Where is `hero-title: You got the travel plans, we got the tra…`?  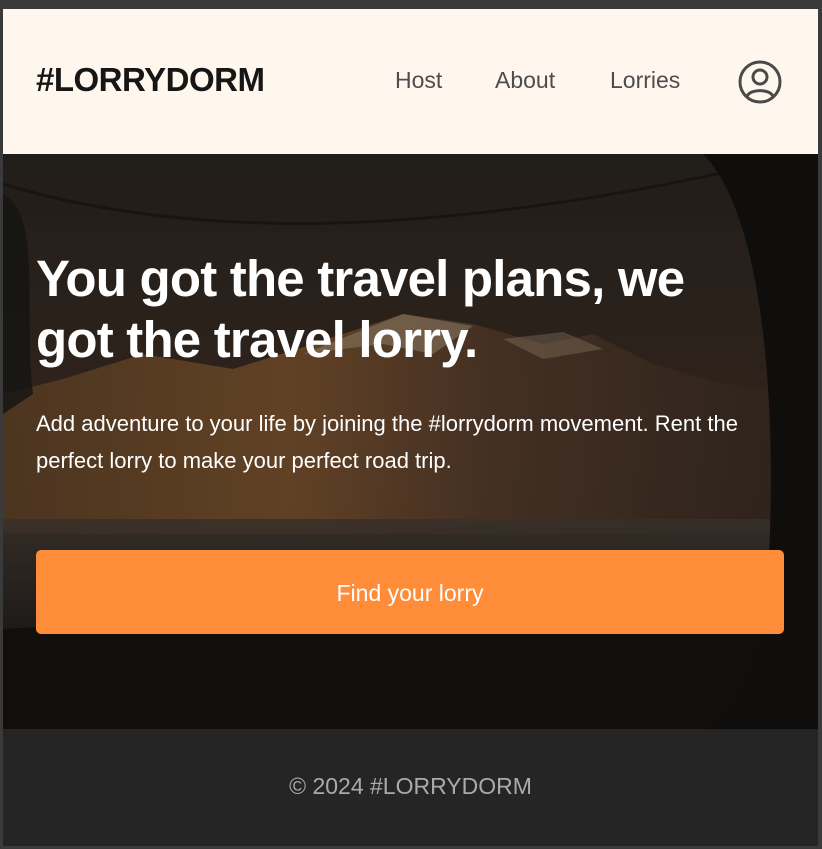
hero-title: You got the travel plans, we got the tra… is located at coordinates (360, 309).